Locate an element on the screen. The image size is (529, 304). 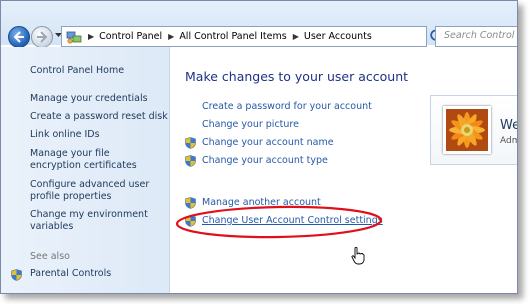
user-account-type: Adm is located at coordinates (508, 141).